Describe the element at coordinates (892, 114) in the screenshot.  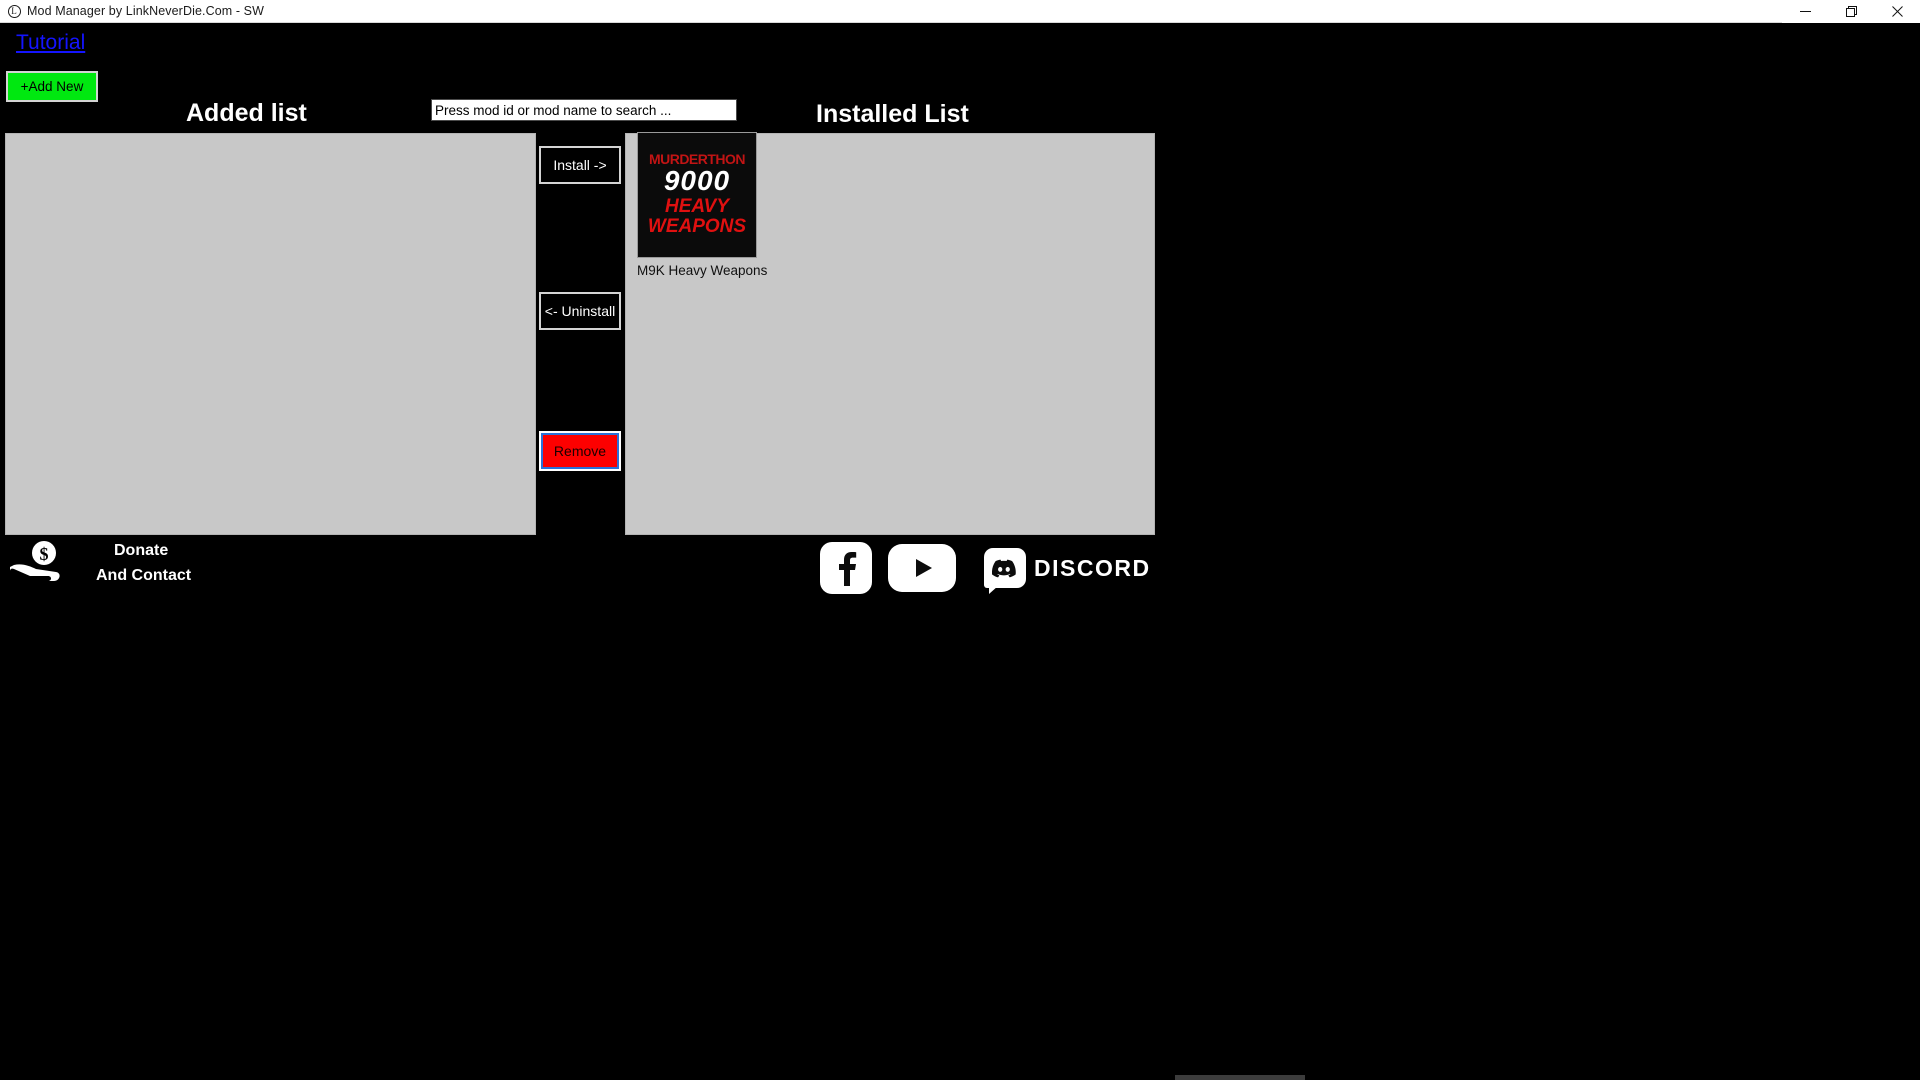
I see `installed-list-heading: Installed List` at that location.